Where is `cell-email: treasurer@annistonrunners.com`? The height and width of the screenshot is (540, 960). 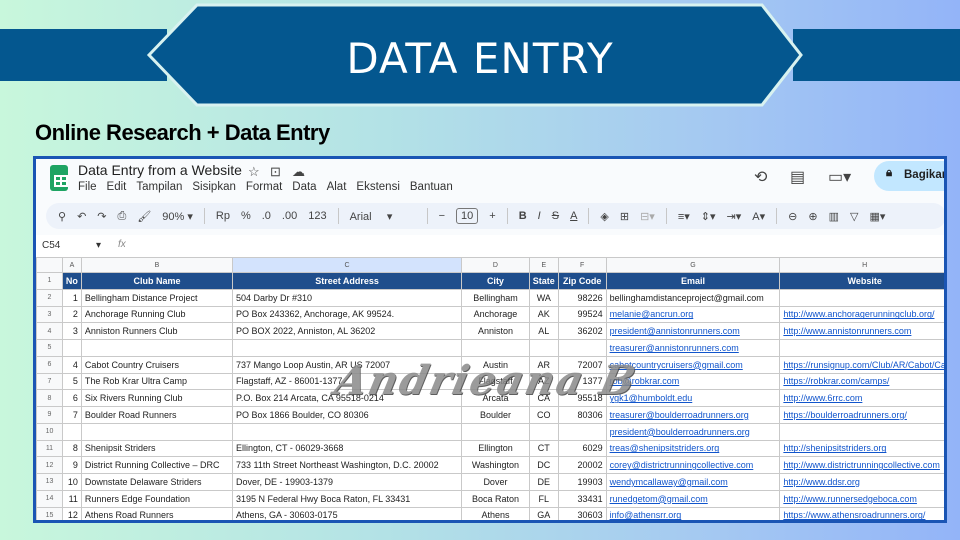 cell-email: treasurer@annistonrunners.com is located at coordinates (693, 348).